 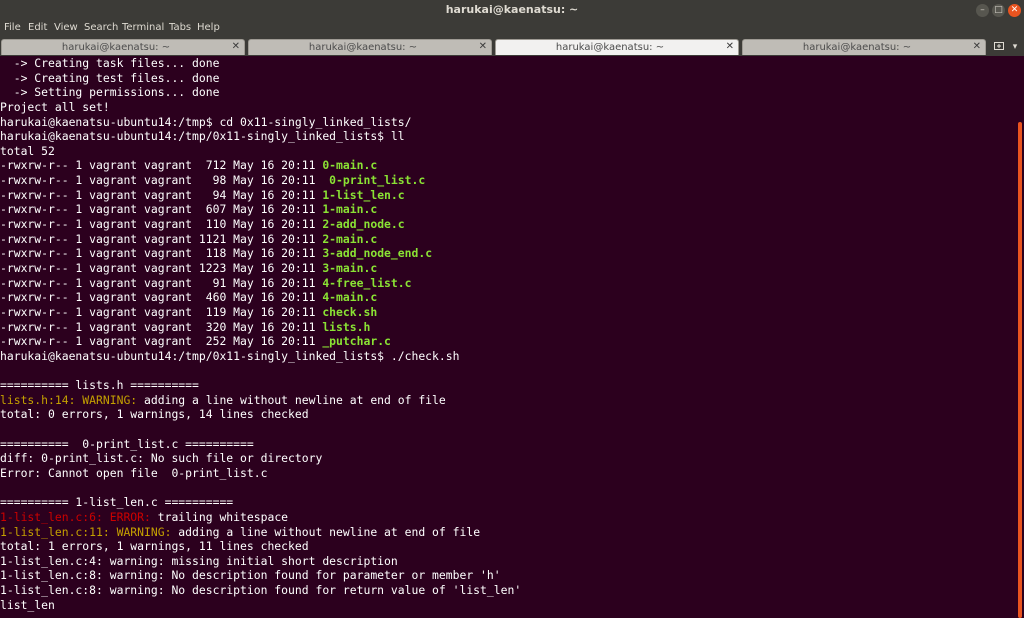 What do you see at coordinates (350, 238) in the screenshot?
I see `terminal-text: 2-main.c` at bounding box center [350, 238].